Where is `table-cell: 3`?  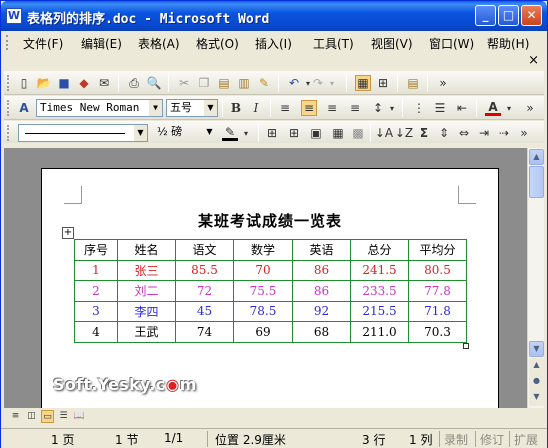
table-cell: 3 is located at coordinates (96, 311).